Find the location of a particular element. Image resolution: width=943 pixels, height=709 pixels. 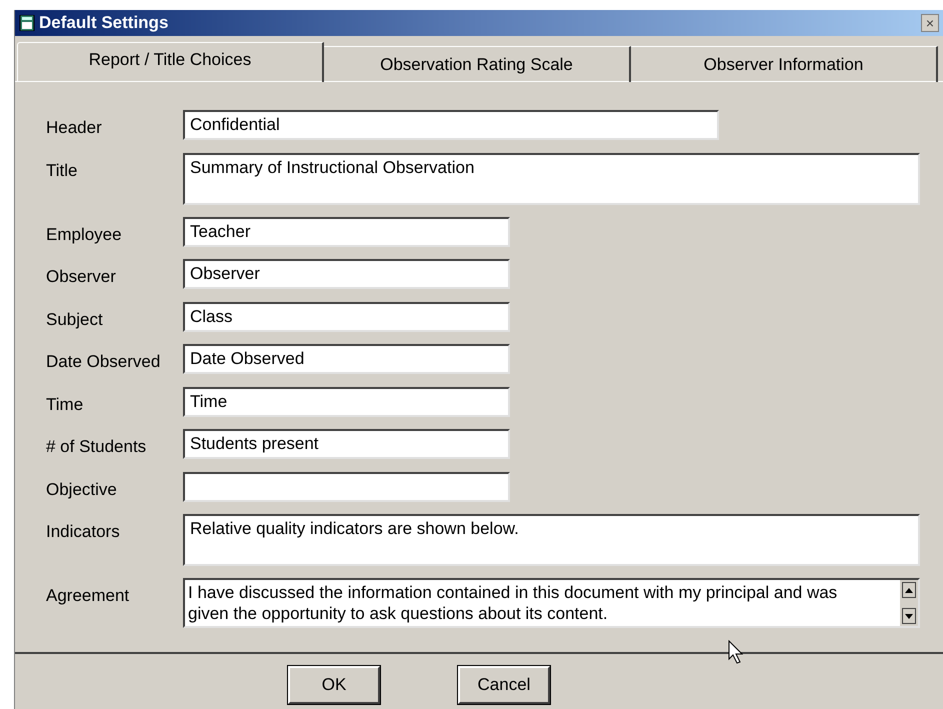

text-field: Teacher is located at coordinates (346, 231).